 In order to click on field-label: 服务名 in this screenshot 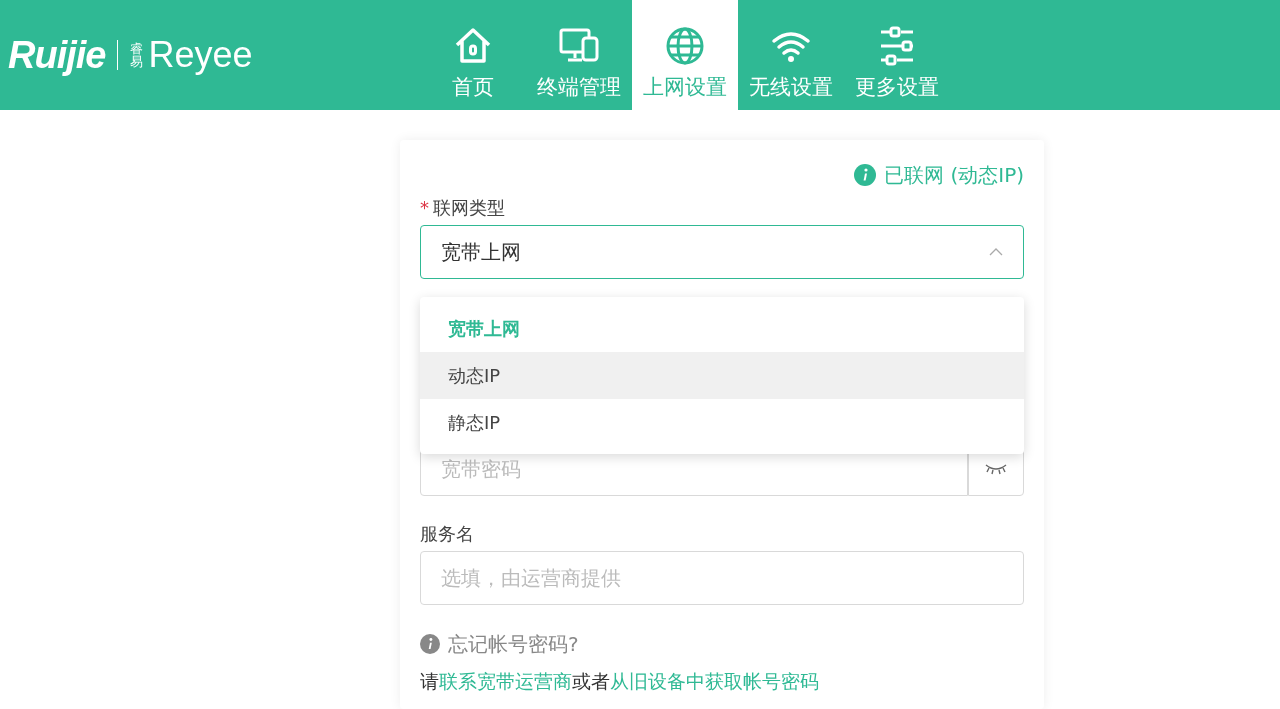, I will do `click(447, 534)`.